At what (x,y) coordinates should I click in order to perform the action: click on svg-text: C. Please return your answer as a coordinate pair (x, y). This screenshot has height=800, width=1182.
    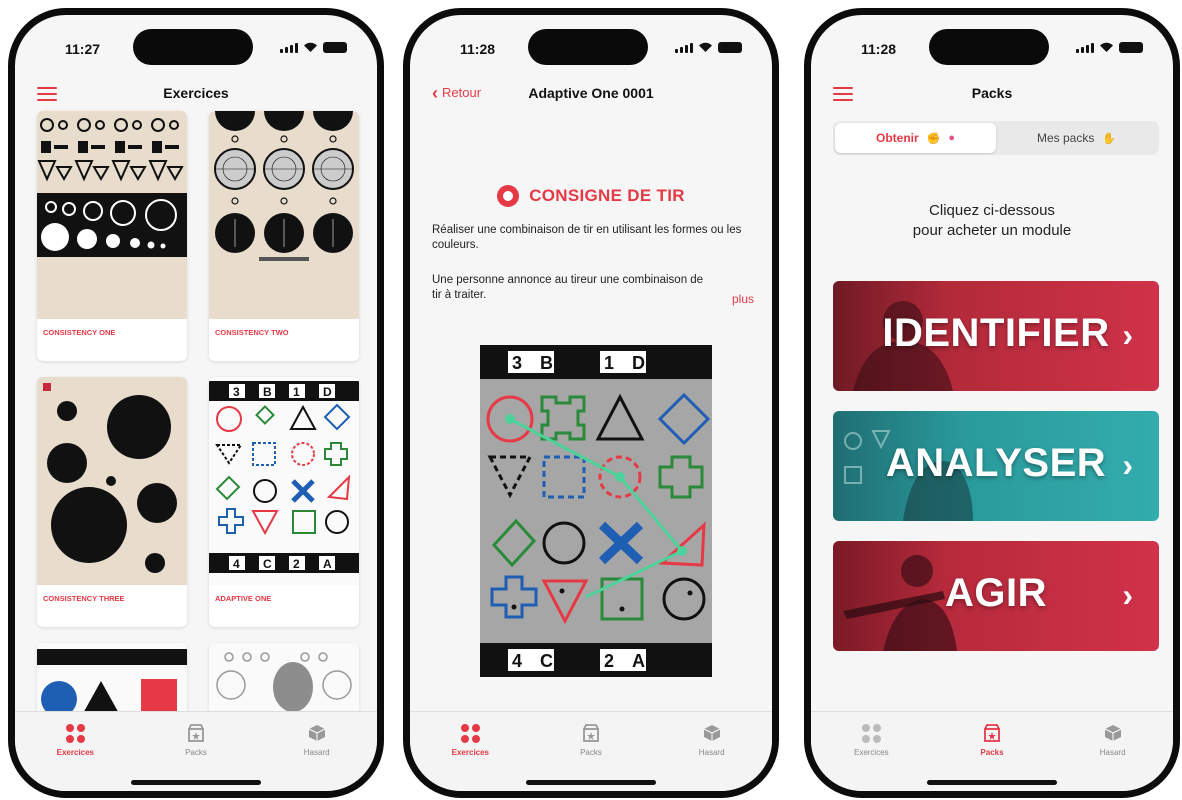
    Looking at the image, I should click on (267, 564).